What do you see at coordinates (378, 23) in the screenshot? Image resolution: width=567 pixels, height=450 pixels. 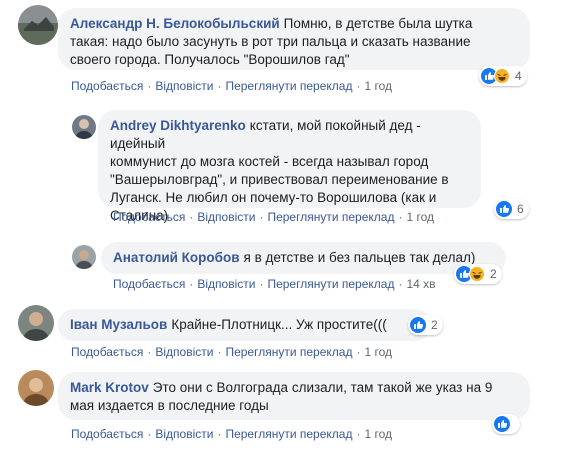 I see `comment-text: Помню, в детстве была шутка` at bounding box center [378, 23].